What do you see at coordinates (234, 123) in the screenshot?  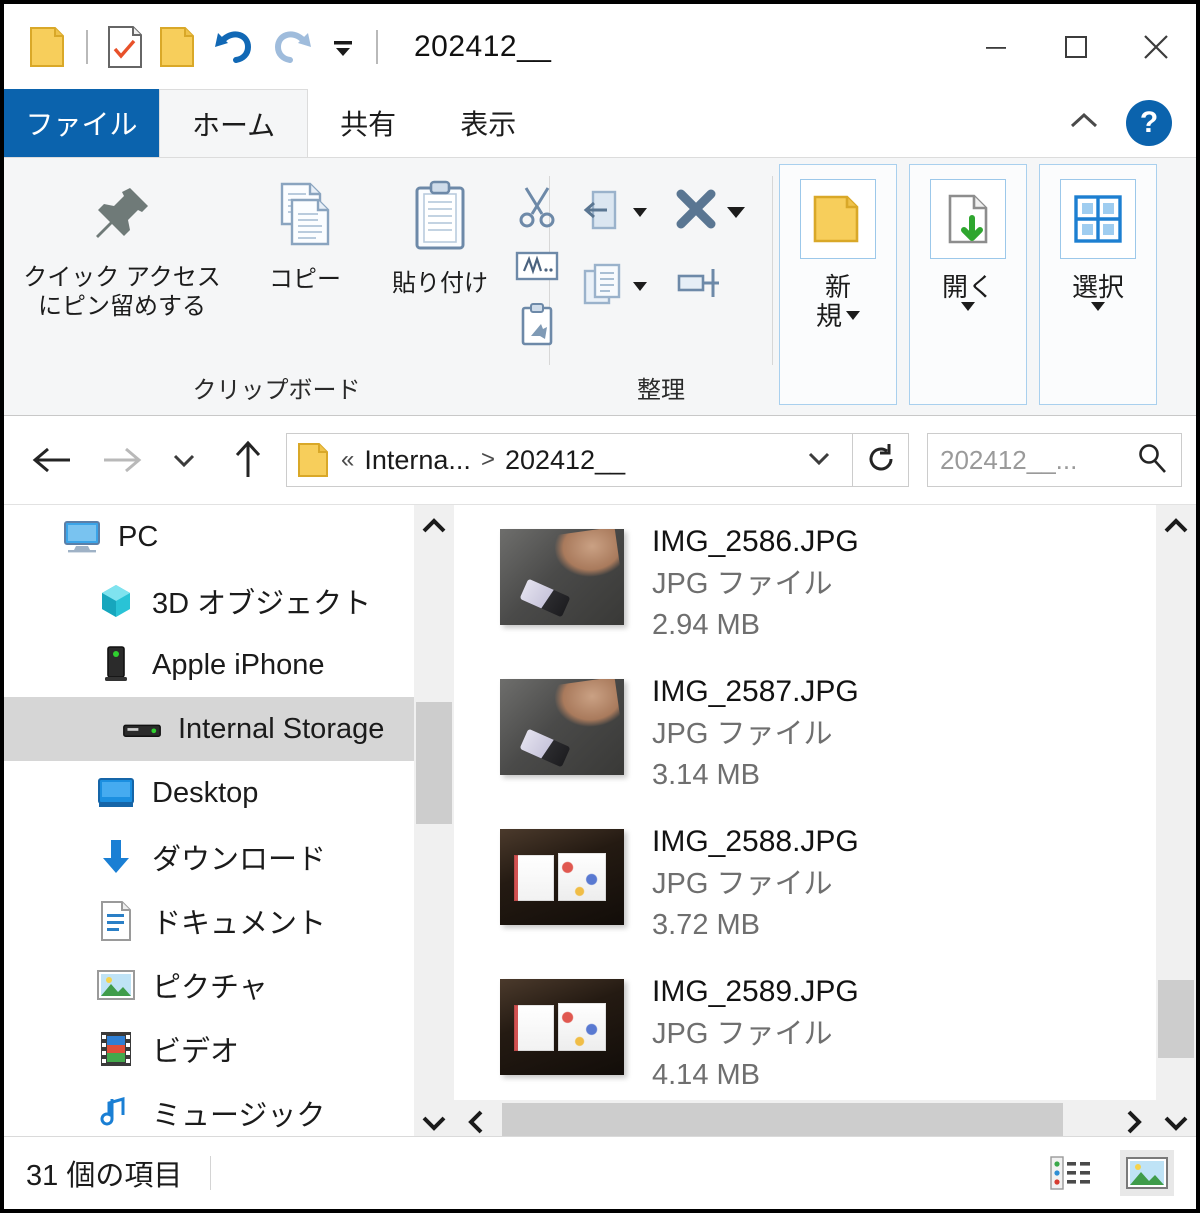 I see `tab-home: ホーム` at bounding box center [234, 123].